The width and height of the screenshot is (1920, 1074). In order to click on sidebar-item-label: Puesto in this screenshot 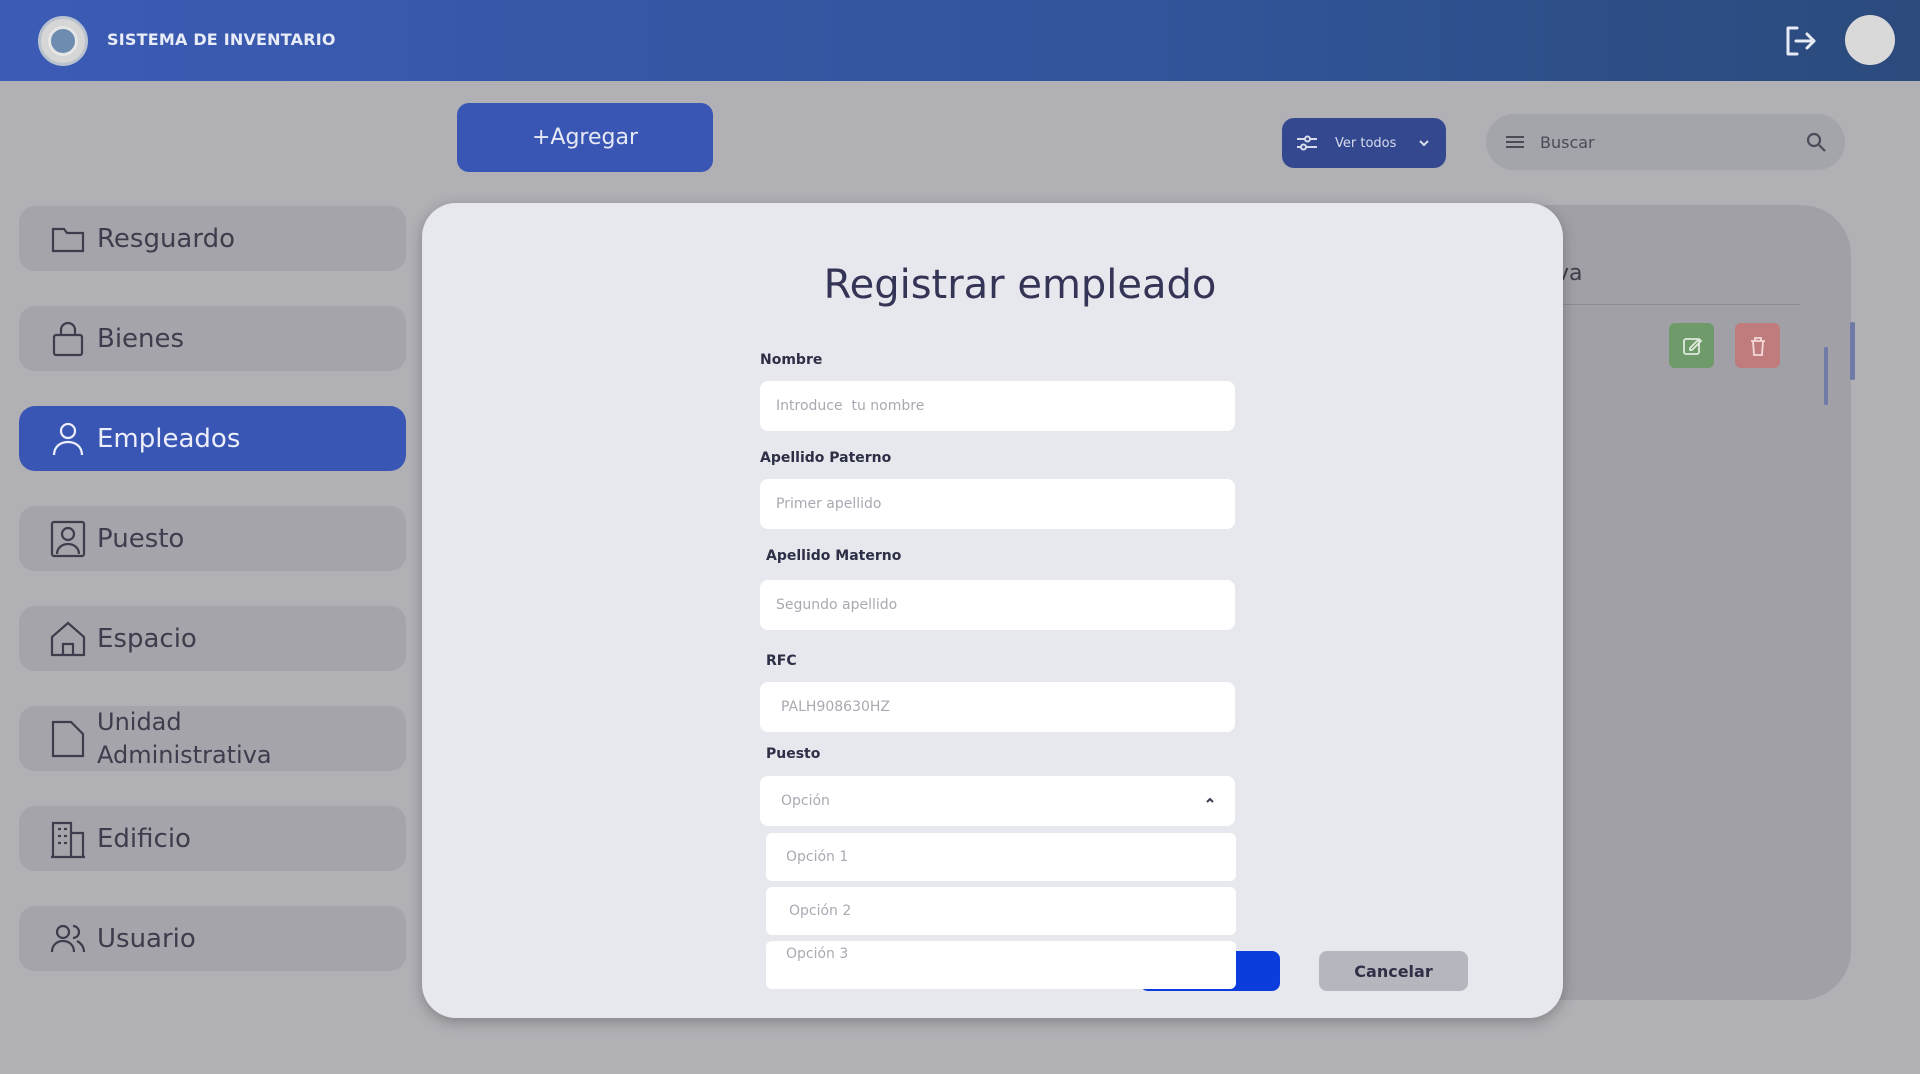, I will do `click(141, 538)`.